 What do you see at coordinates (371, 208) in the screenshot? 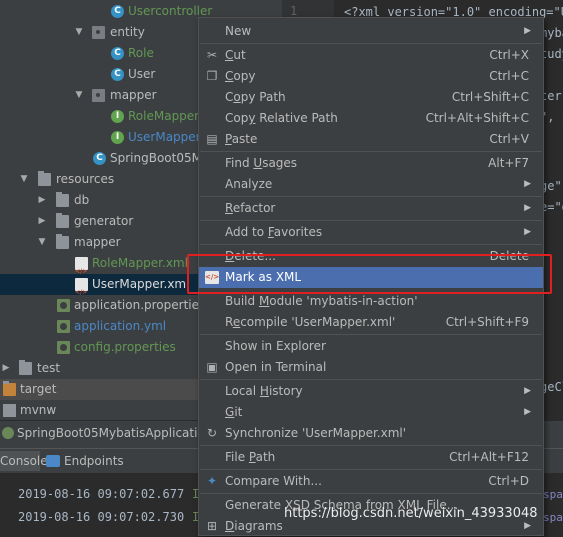
I see `menu-item-refactor: Refactor ▶` at bounding box center [371, 208].